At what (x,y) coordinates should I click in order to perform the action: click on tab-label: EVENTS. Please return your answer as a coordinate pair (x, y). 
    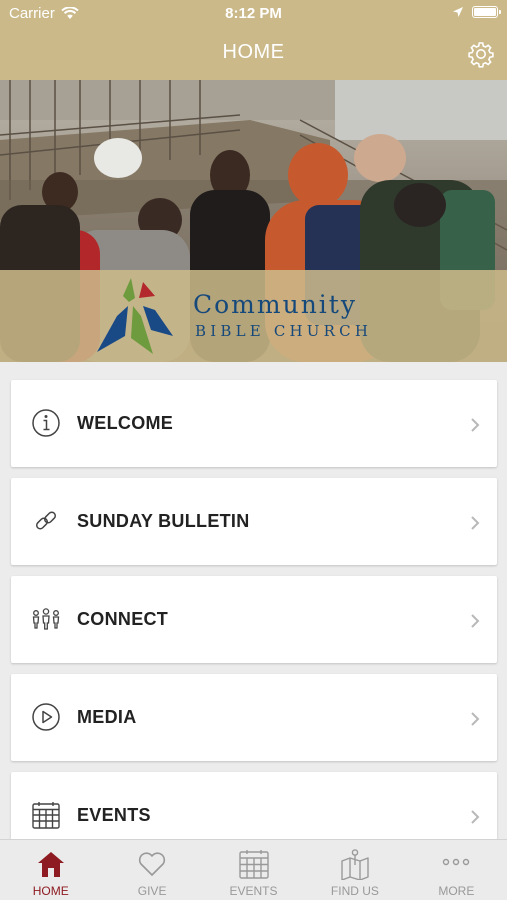
    Looking at the image, I should click on (253, 891).